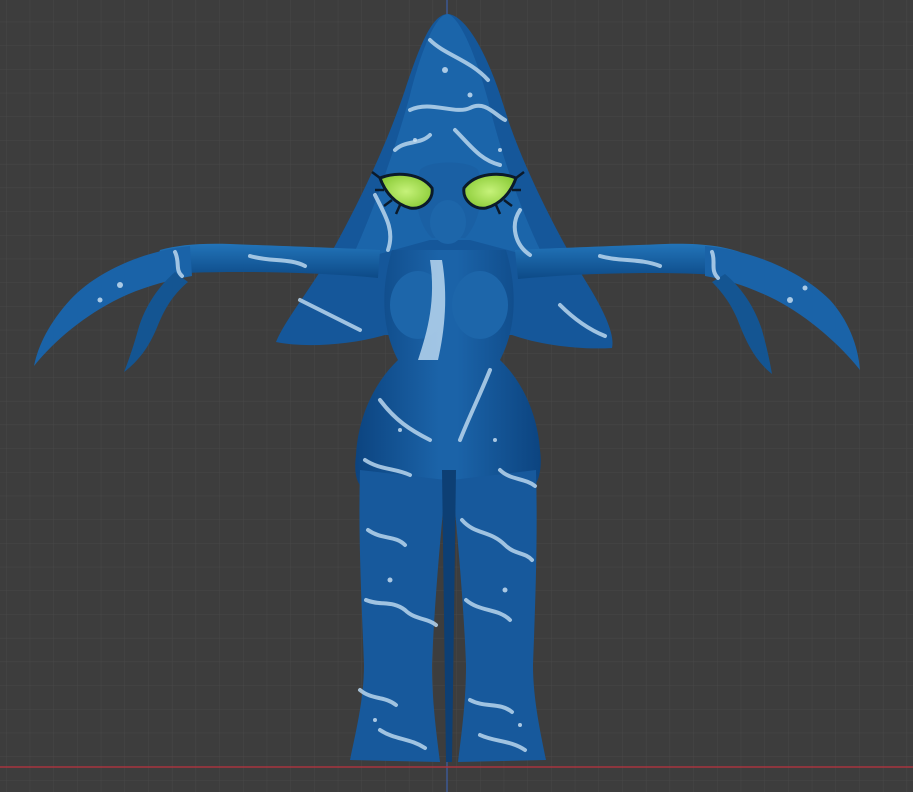 The image size is (913, 792). Describe the element at coordinates (448, 222) in the screenshot. I see `snout` at that location.